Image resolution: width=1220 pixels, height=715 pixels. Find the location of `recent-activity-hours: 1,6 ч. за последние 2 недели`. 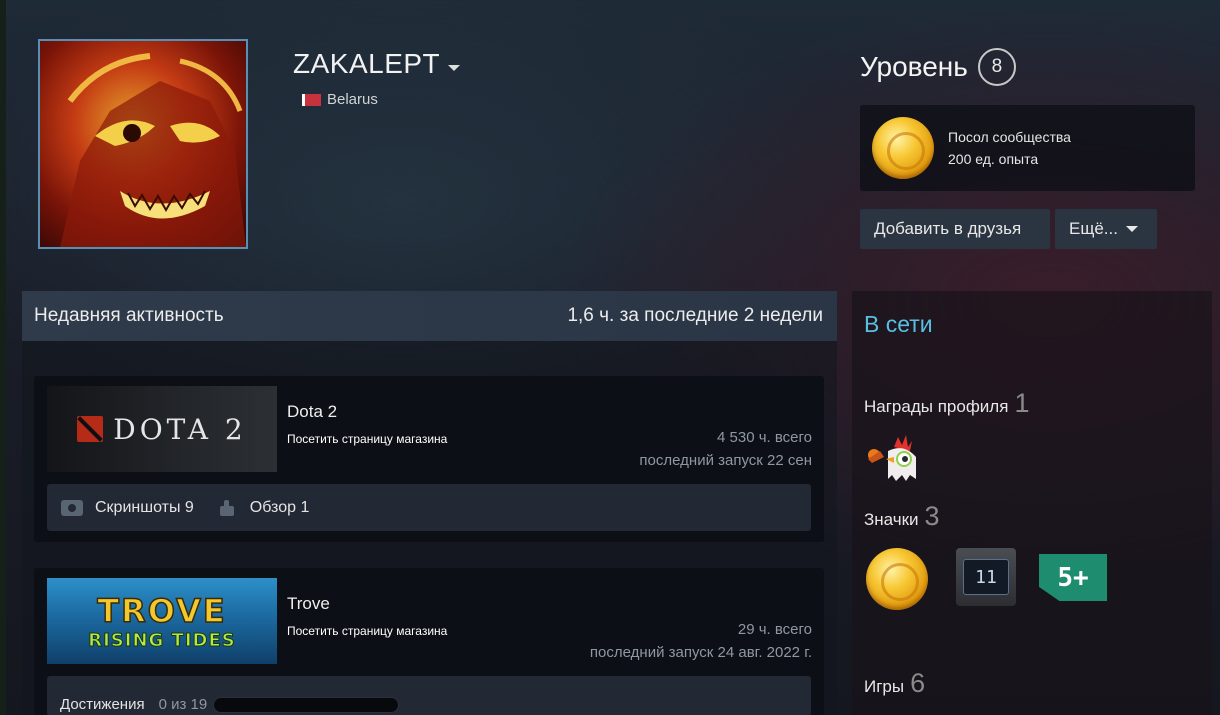

recent-activity-hours: 1,6 ч. за последние 2 недели is located at coordinates (695, 315).